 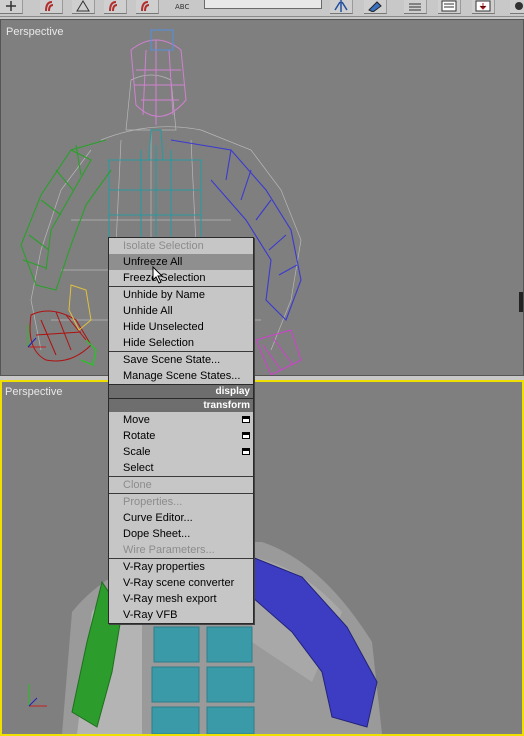 I want to click on main-toolbar: ABC, so click(x=262, y=8).